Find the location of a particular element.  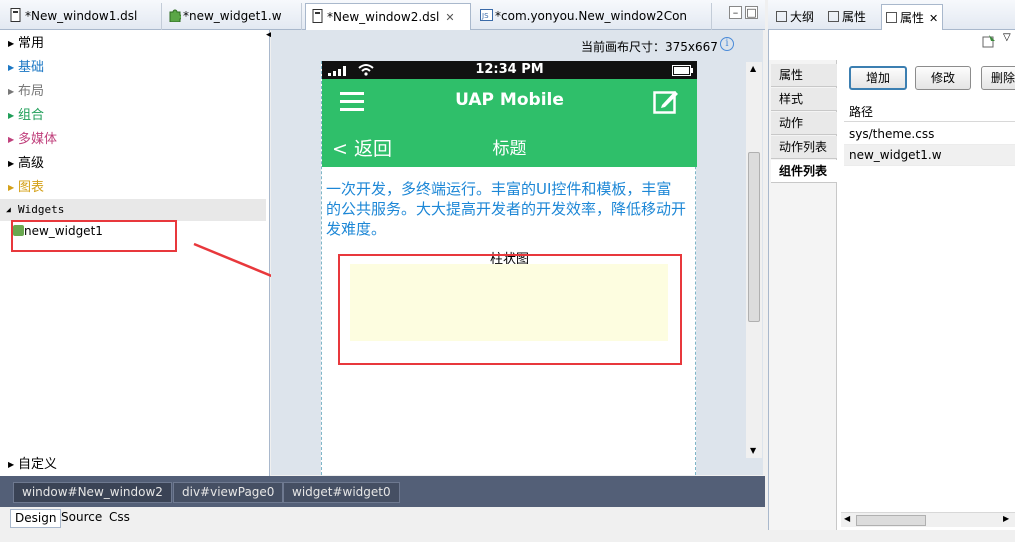

edit-button: 修改 is located at coordinates (943, 78).